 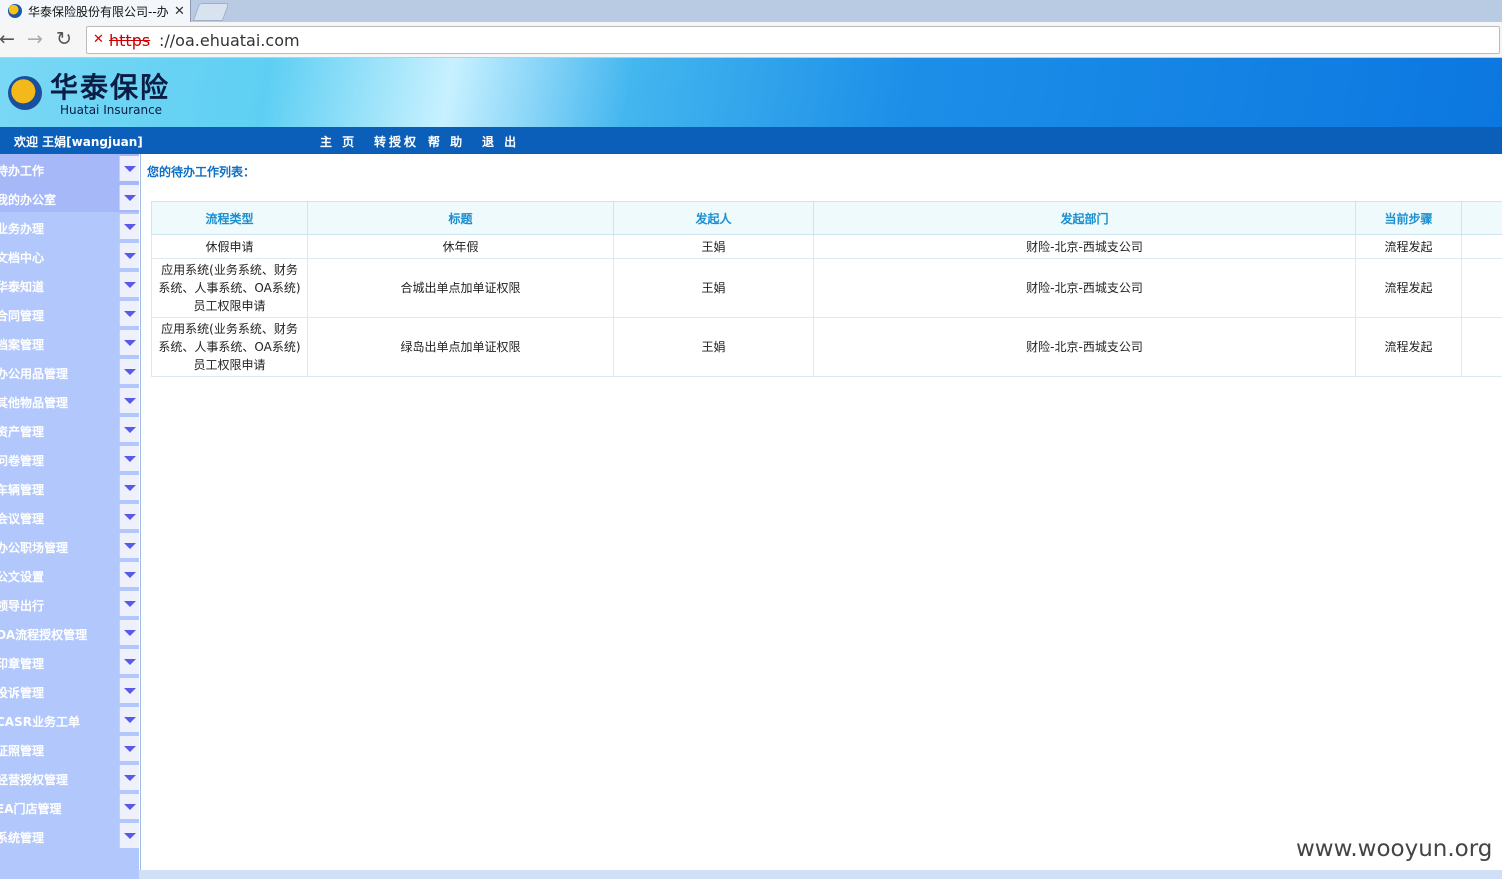 What do you see at coordinates (69, 429) in the screenshot?
I see `sidebar-item: 资产管理` at bounding box center [69, 429].